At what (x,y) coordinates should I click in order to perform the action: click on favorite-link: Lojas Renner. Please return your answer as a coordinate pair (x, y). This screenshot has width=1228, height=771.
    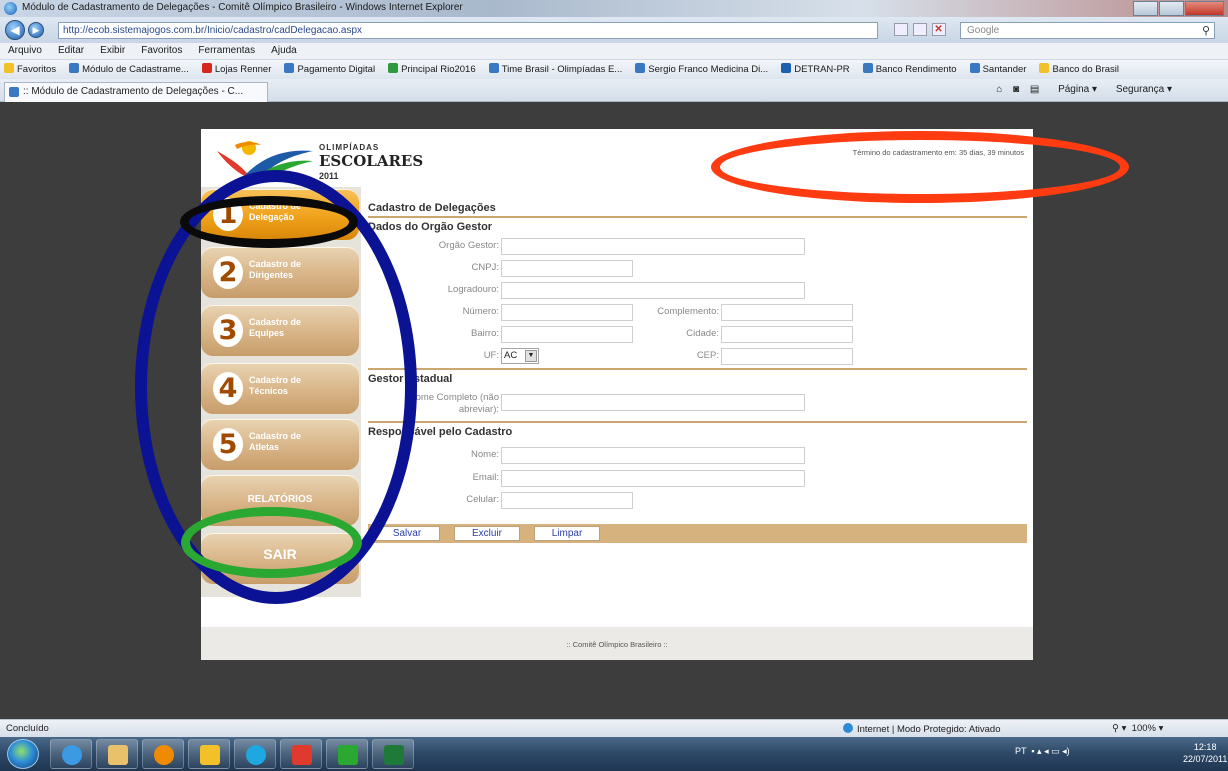
    Looking at the image, I should click on (238, 67).